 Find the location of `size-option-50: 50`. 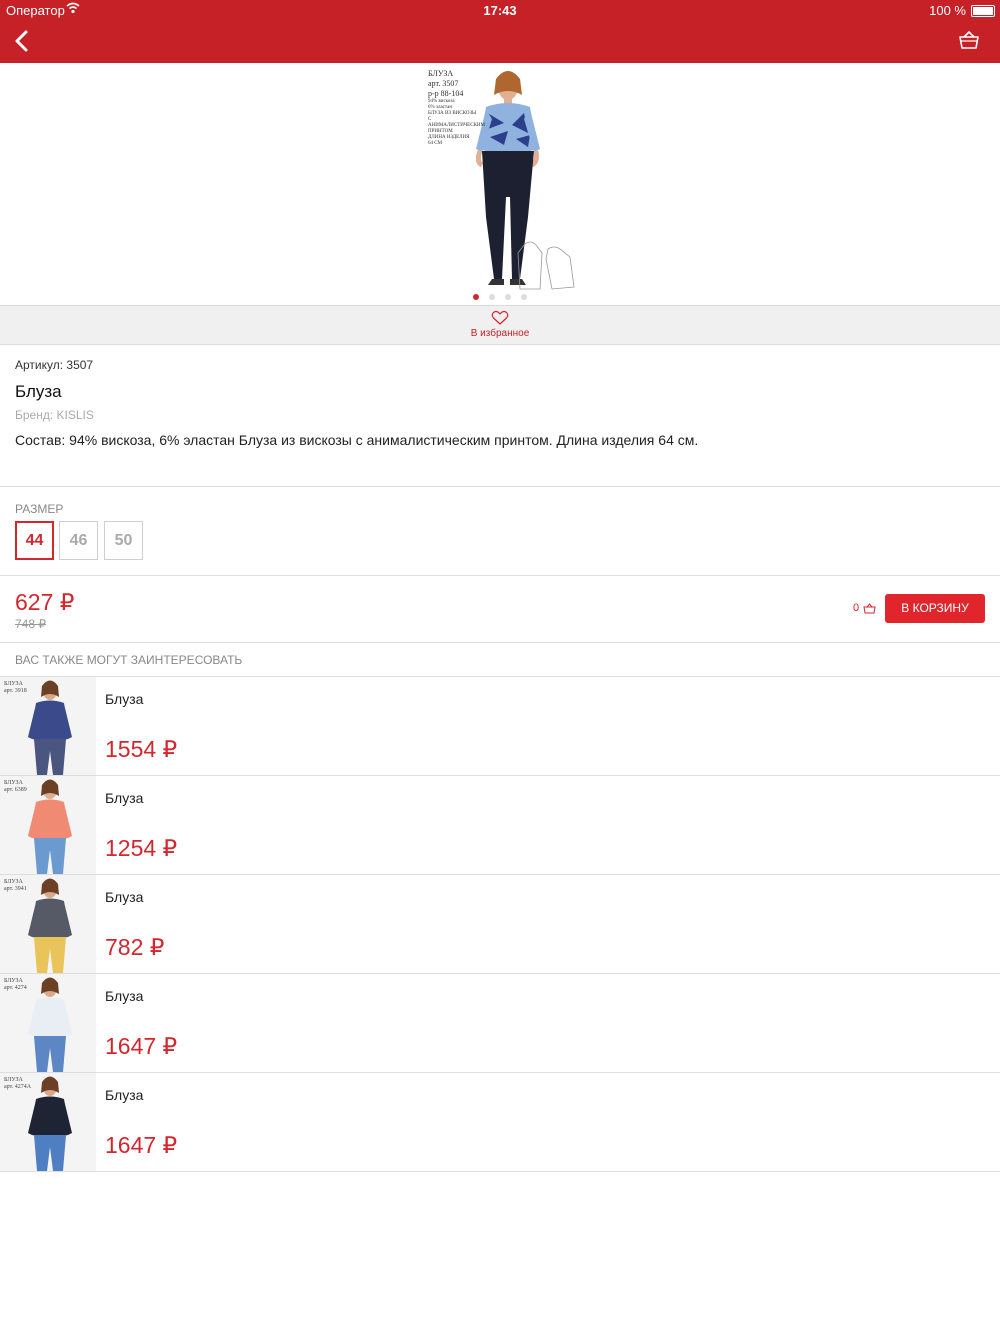

size-option-50: 50 is located at coordinates (123, 540).